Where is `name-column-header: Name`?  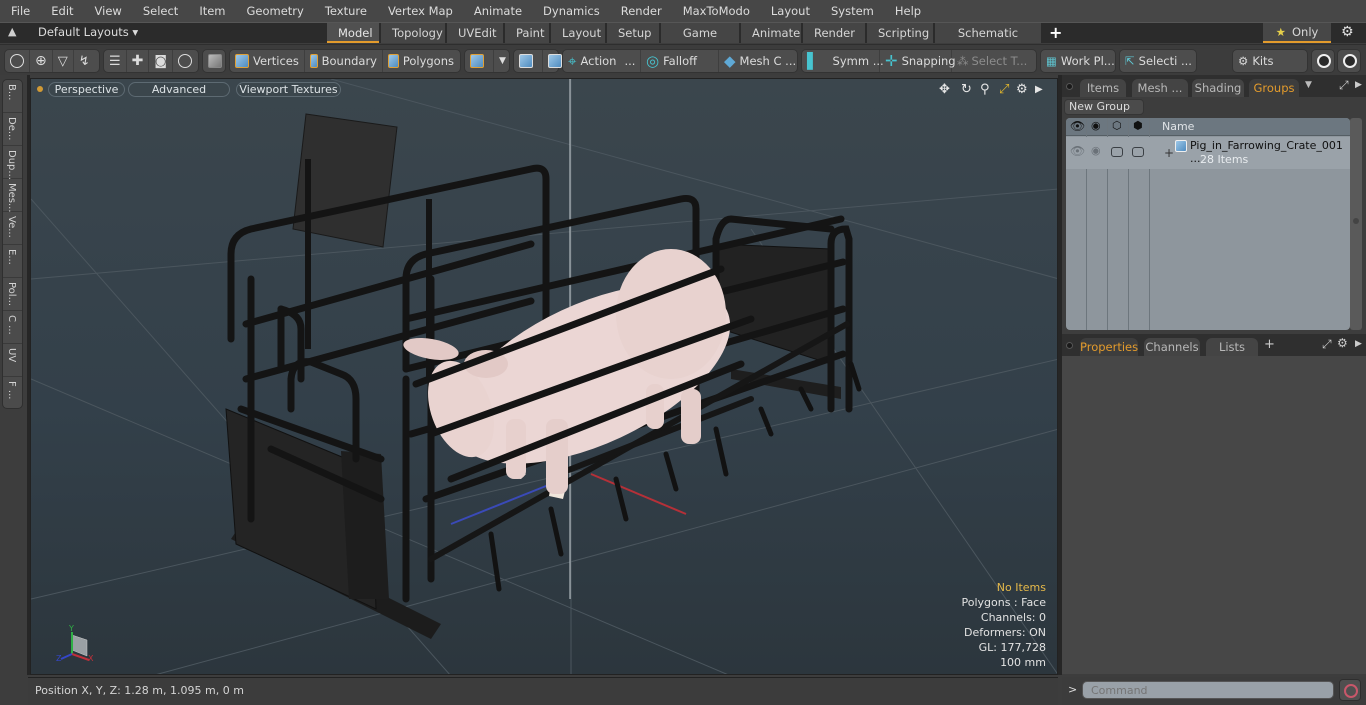
name-column-header: Name is located at coordinates (1178, 126).